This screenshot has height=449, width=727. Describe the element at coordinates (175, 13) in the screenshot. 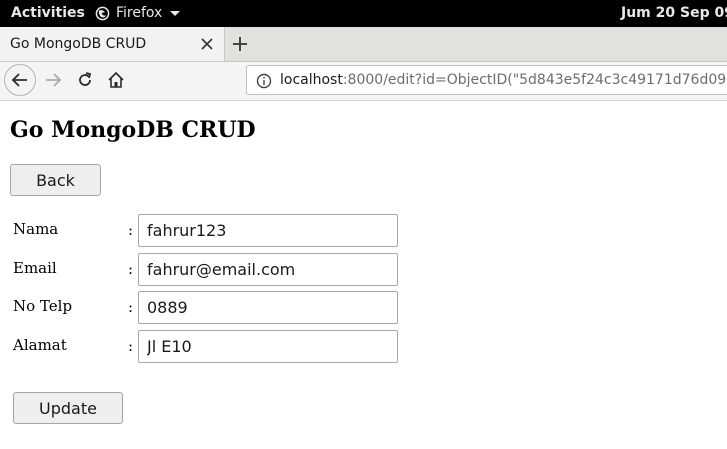

I see `chevron-down-icon` at that location.